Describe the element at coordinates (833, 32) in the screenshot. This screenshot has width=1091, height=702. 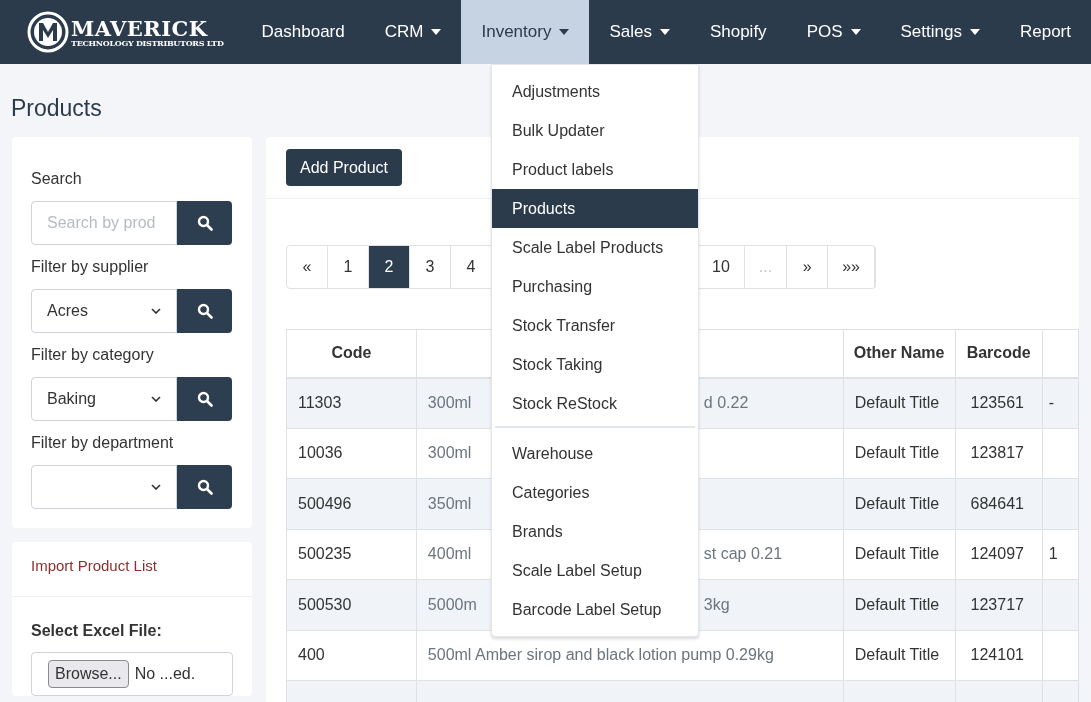
I see `nav-item: POS` at that location.